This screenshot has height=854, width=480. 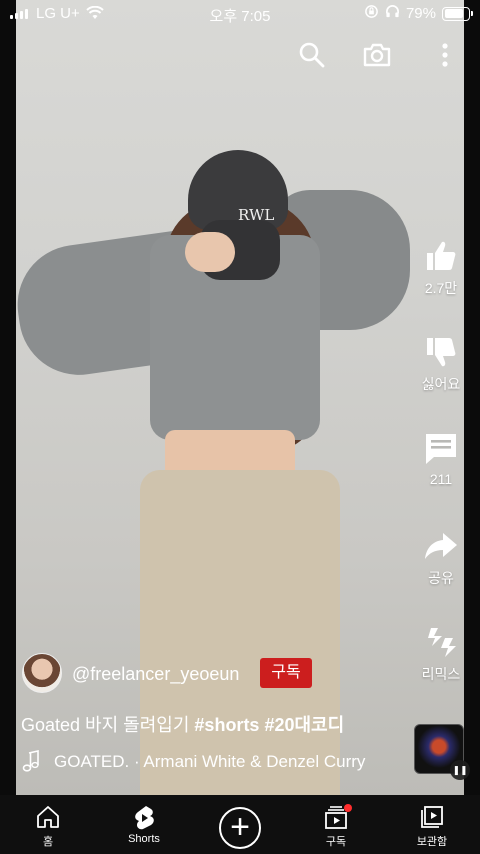 I want to click on nav-create: +, so click(x=240, y=824).